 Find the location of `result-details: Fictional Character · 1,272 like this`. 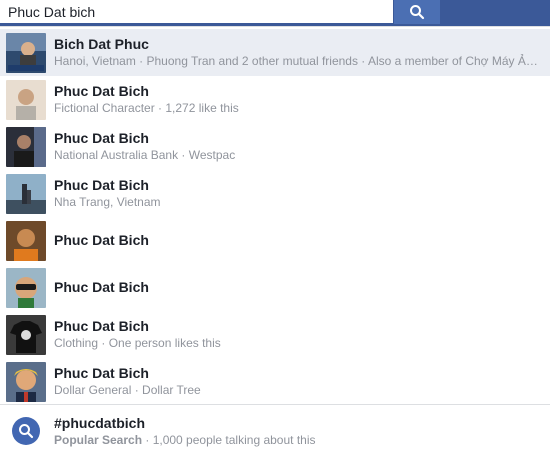

result-details: Fictional Character · 1,272 like this is located at coordinates (146, 108).